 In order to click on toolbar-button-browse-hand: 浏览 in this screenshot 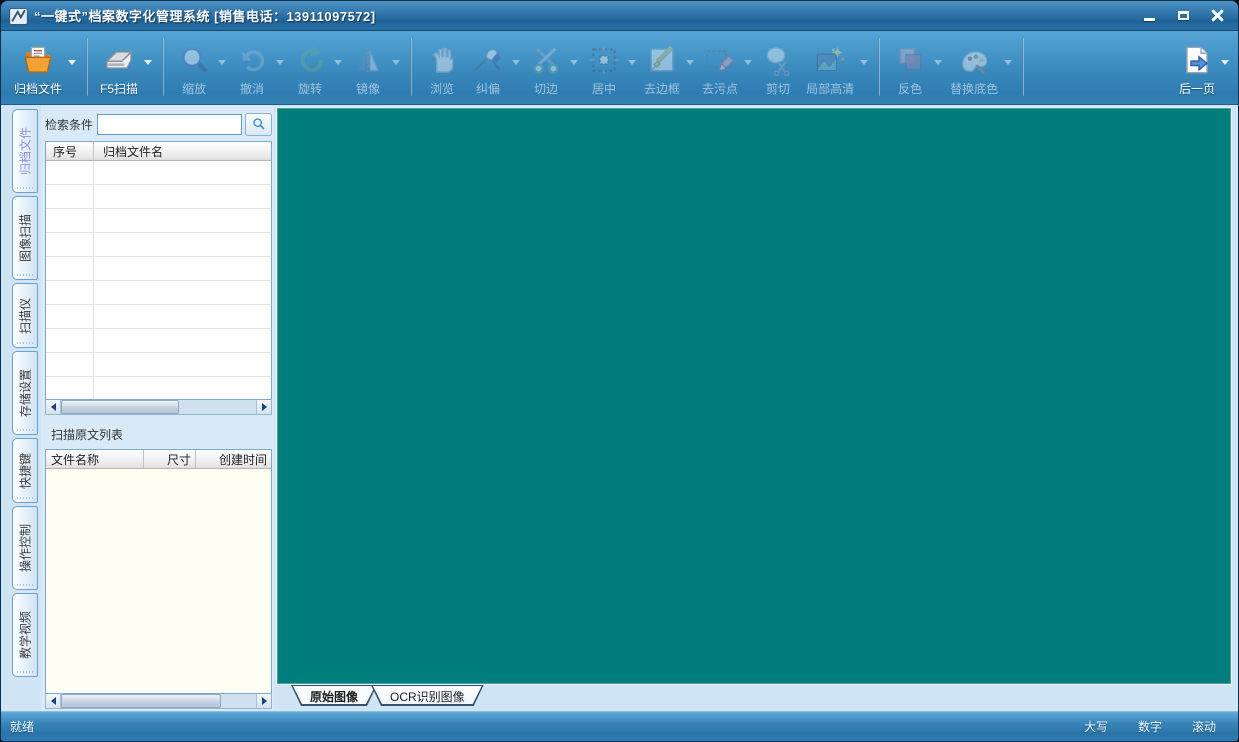, I will do `click(442, 68)`.